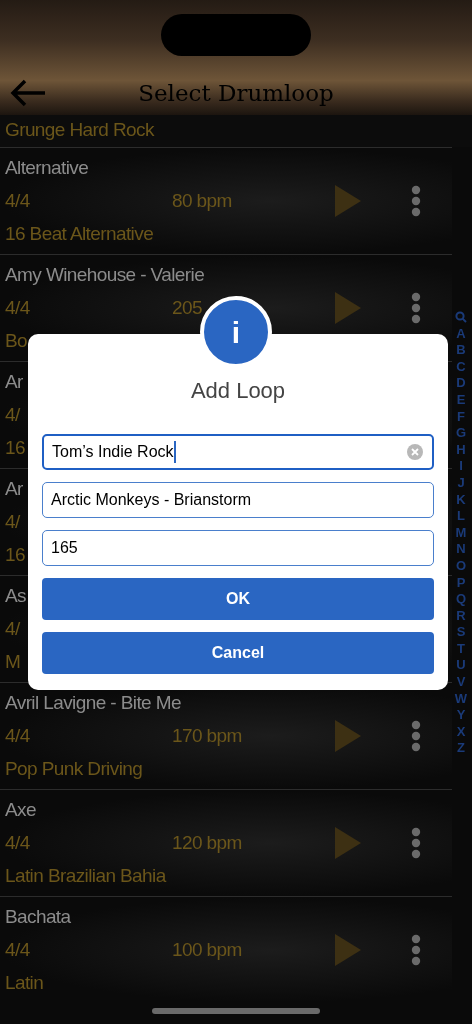 The image size is (472, 1024). What do you see at coordinates (207, 949) in the screenshot?
I see `tempo-label: 100 bpm` at bounding box center [207, 949].